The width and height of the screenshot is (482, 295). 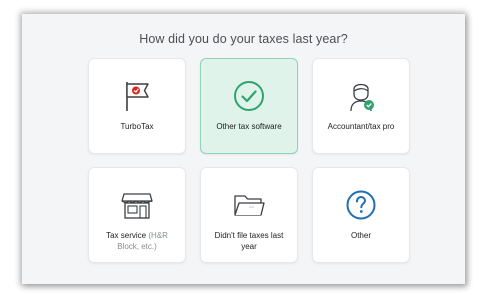 What do you see at coordinates (137, 205) in the screenshot?
I see `storefront-icon` at bounding box center [137, 205].